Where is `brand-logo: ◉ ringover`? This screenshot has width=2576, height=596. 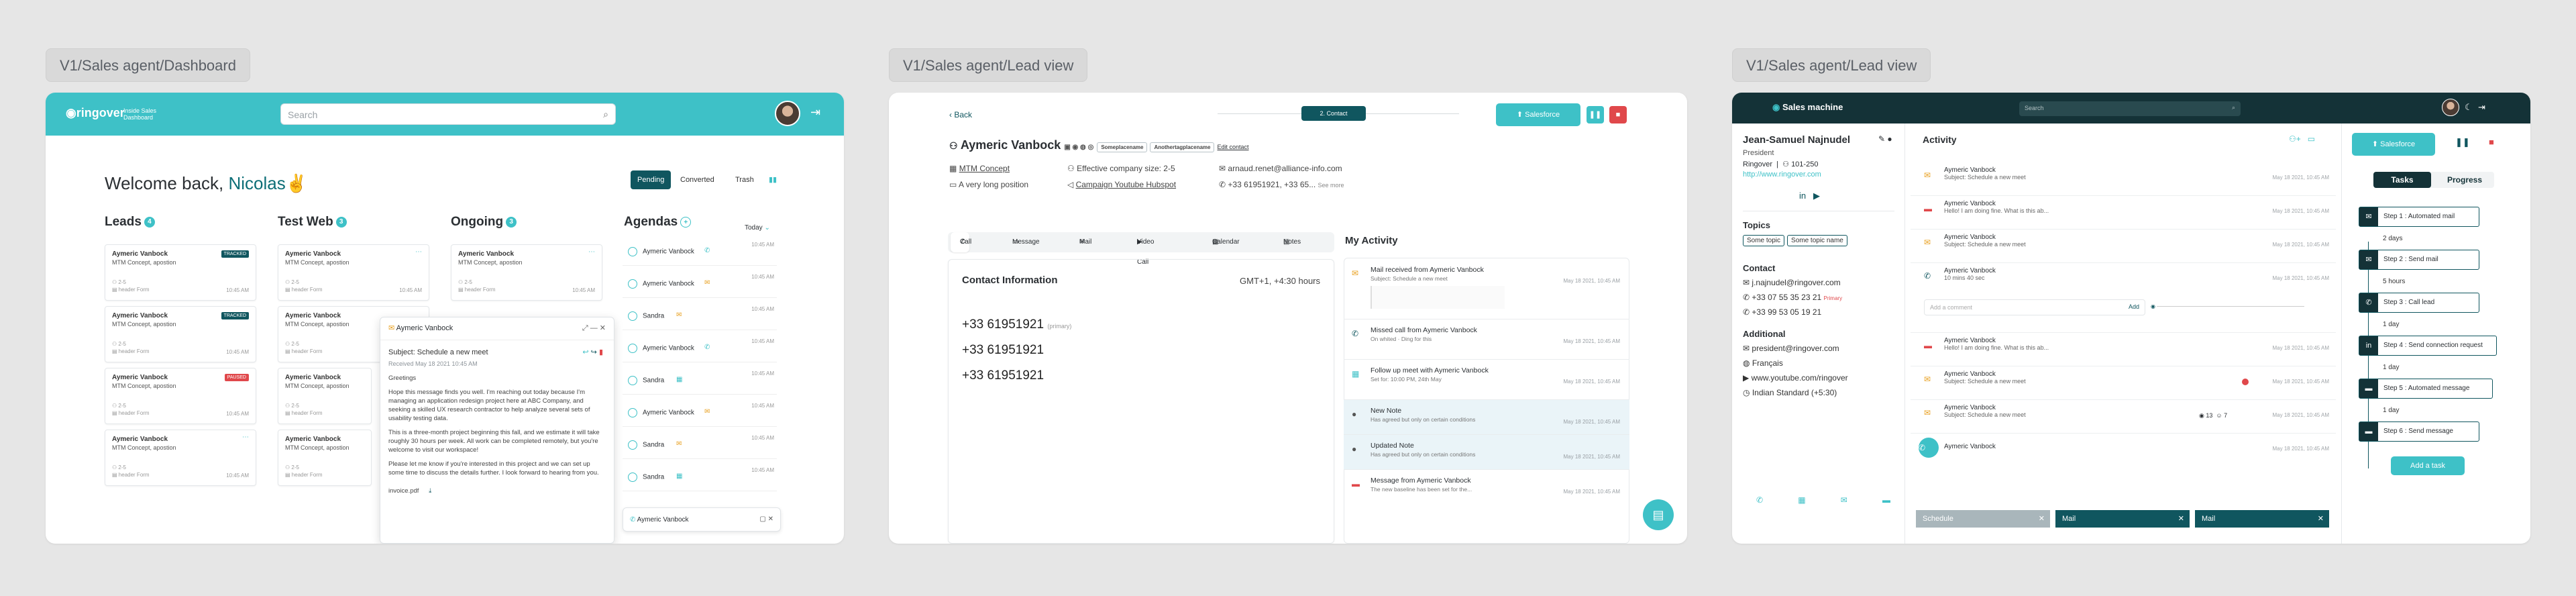
brand-logo: ◉ ringover is located at coordinates (95, 113).